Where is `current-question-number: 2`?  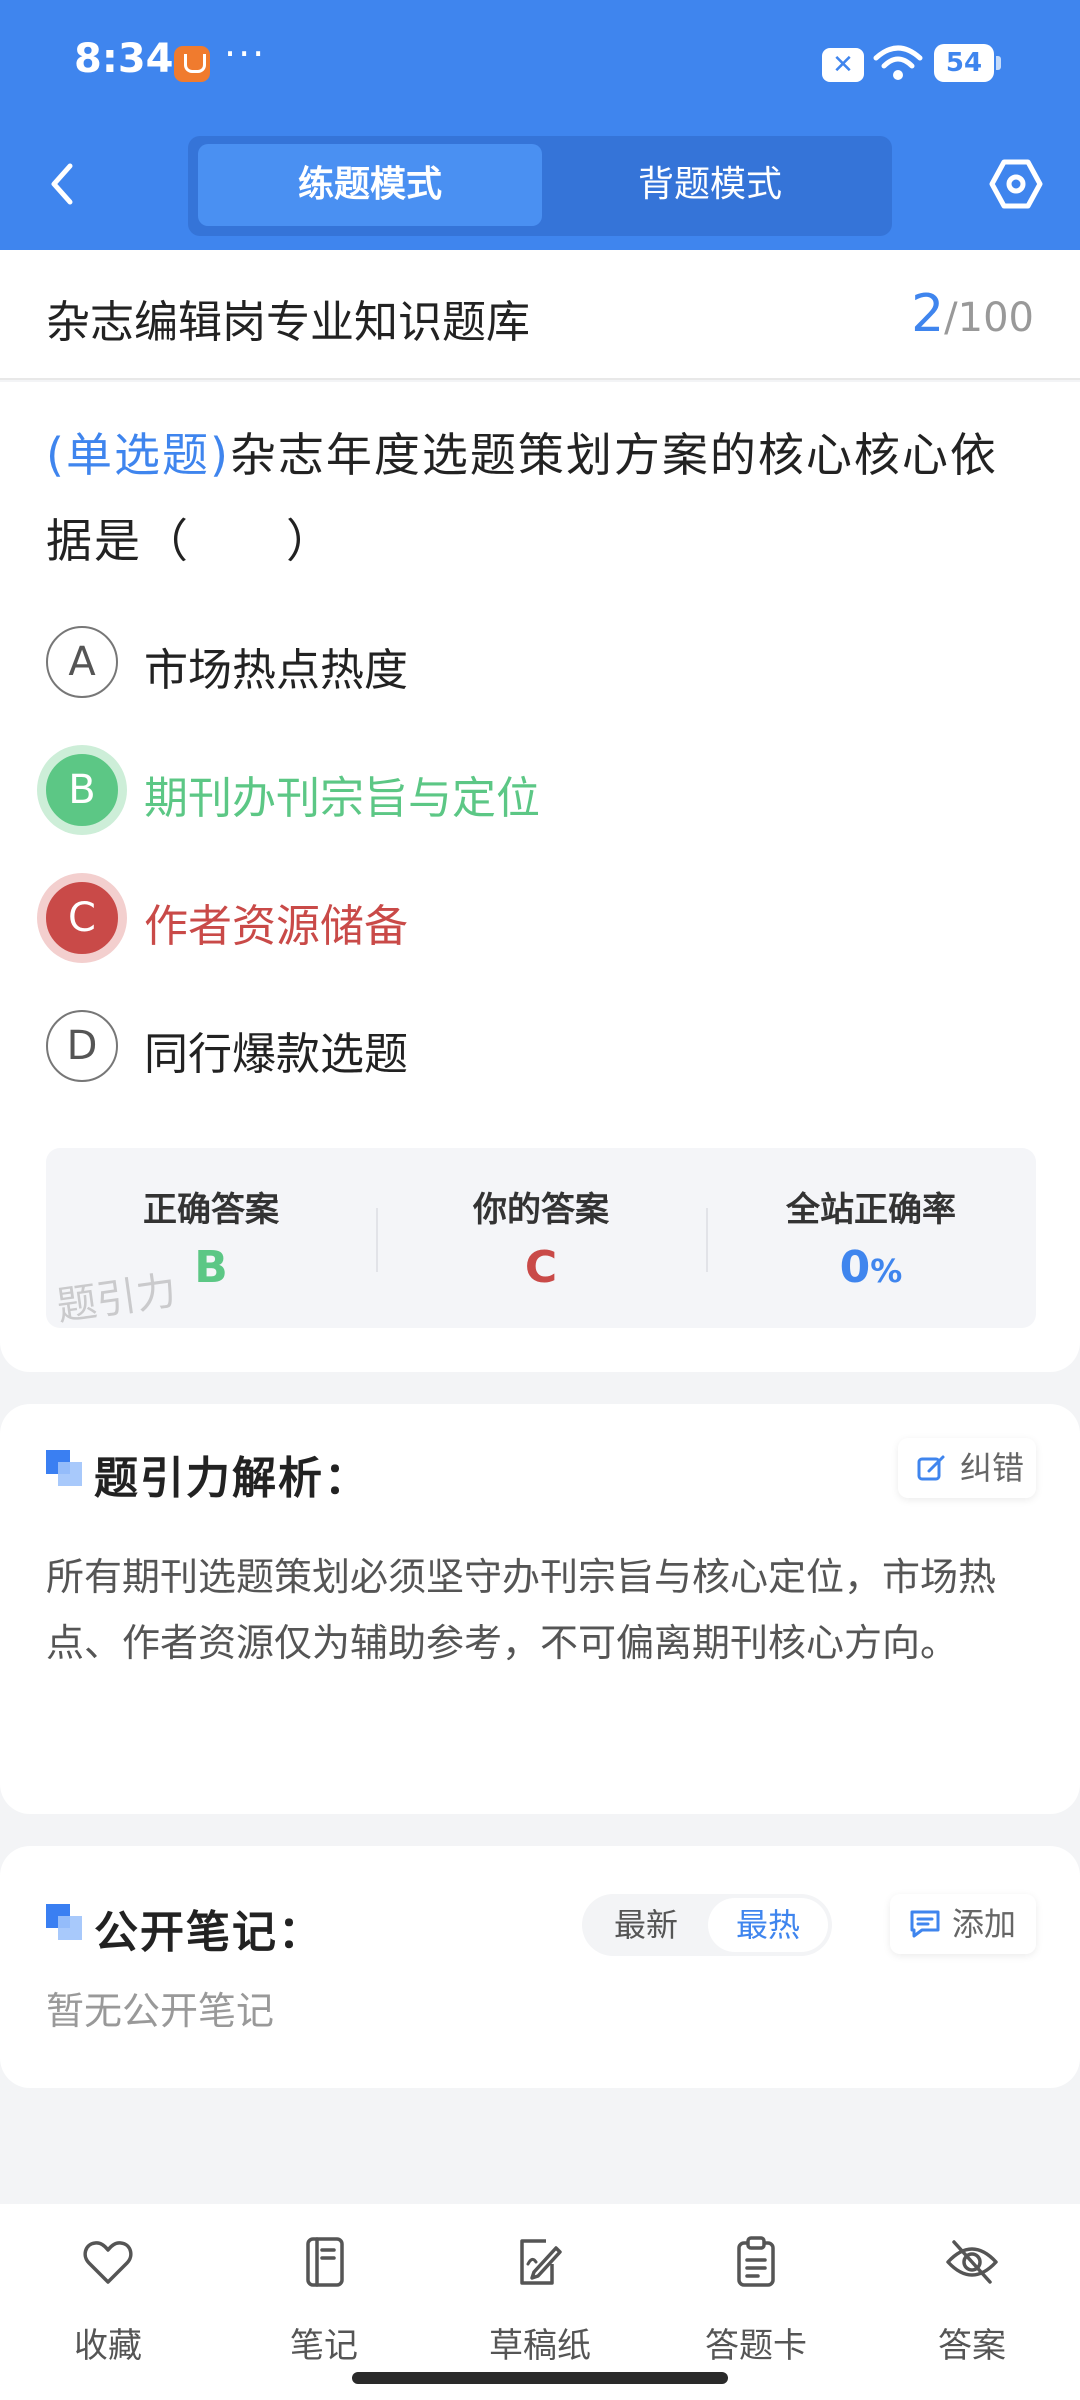 current-question-number: 2 is located at coordinates (928, 314).